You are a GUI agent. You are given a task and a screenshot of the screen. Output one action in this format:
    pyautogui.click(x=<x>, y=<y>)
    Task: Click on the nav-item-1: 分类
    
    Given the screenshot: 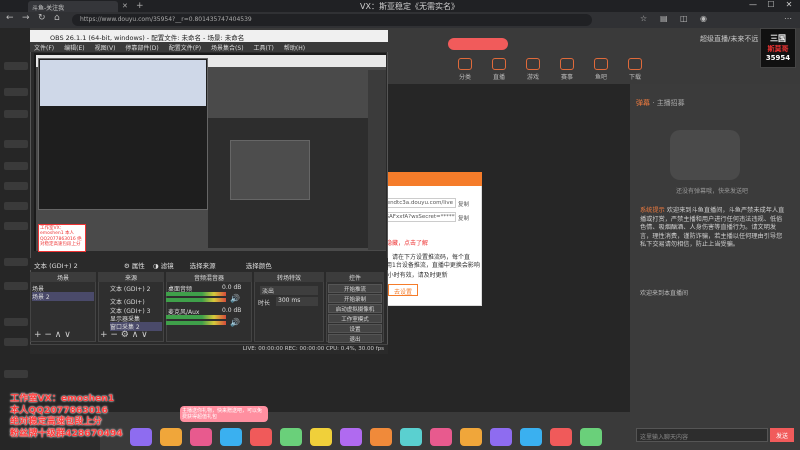 What is the action you would take?
    pyautogui.click(x=465, y=69)
    